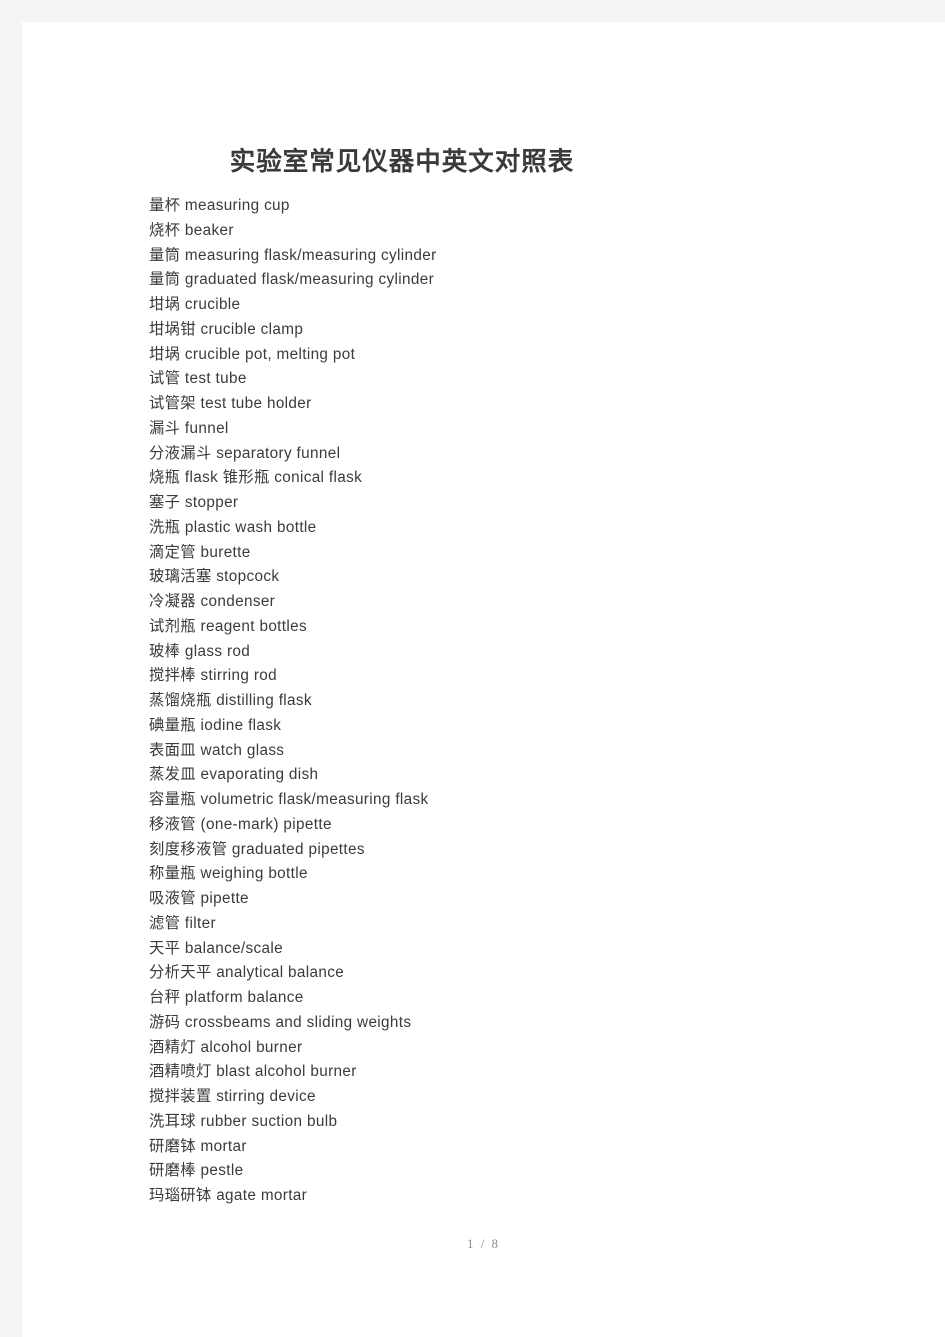 The image size is (945, 1337). I want to click on list-item: 称量瓶 weighing bottle, so click(228, 874).